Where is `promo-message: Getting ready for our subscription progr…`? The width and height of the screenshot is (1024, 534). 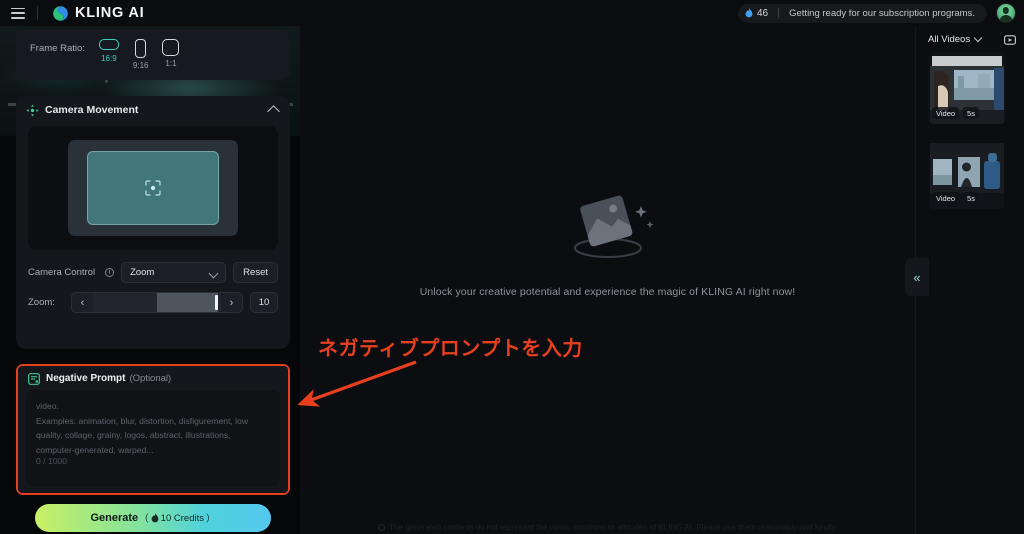
promo-message: Getting ready for our subscription progr… is located at coordinates (882, 13).